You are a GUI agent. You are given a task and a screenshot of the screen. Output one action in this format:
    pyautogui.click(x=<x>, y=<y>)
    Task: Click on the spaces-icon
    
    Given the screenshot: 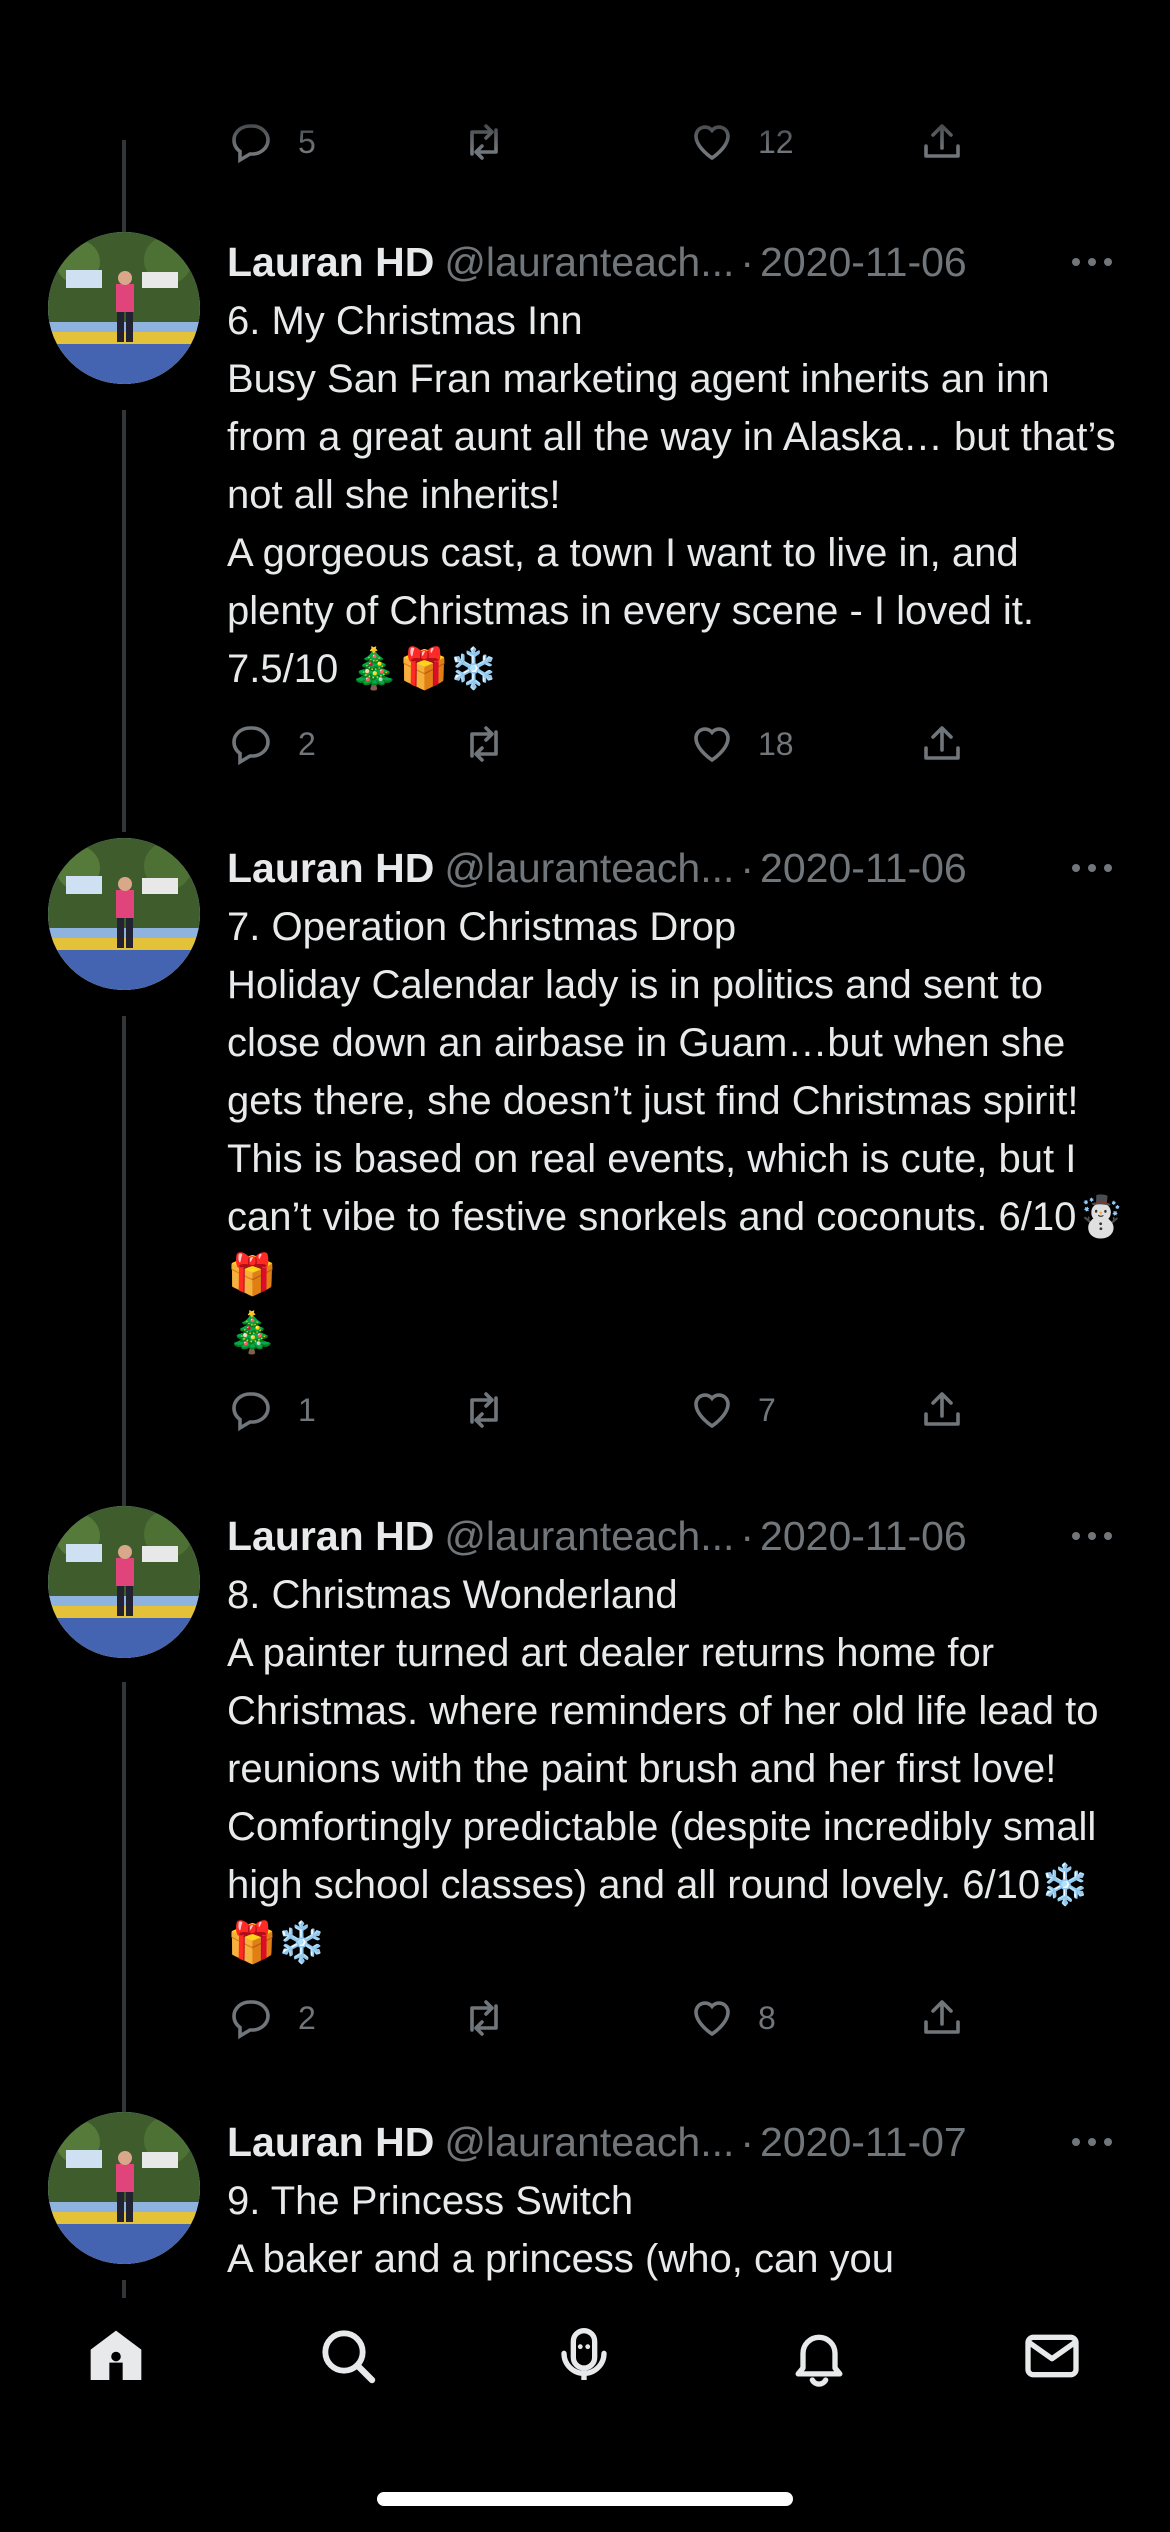 What is the action you would take?
    pyautogui.click(x=584, y=2354)
    